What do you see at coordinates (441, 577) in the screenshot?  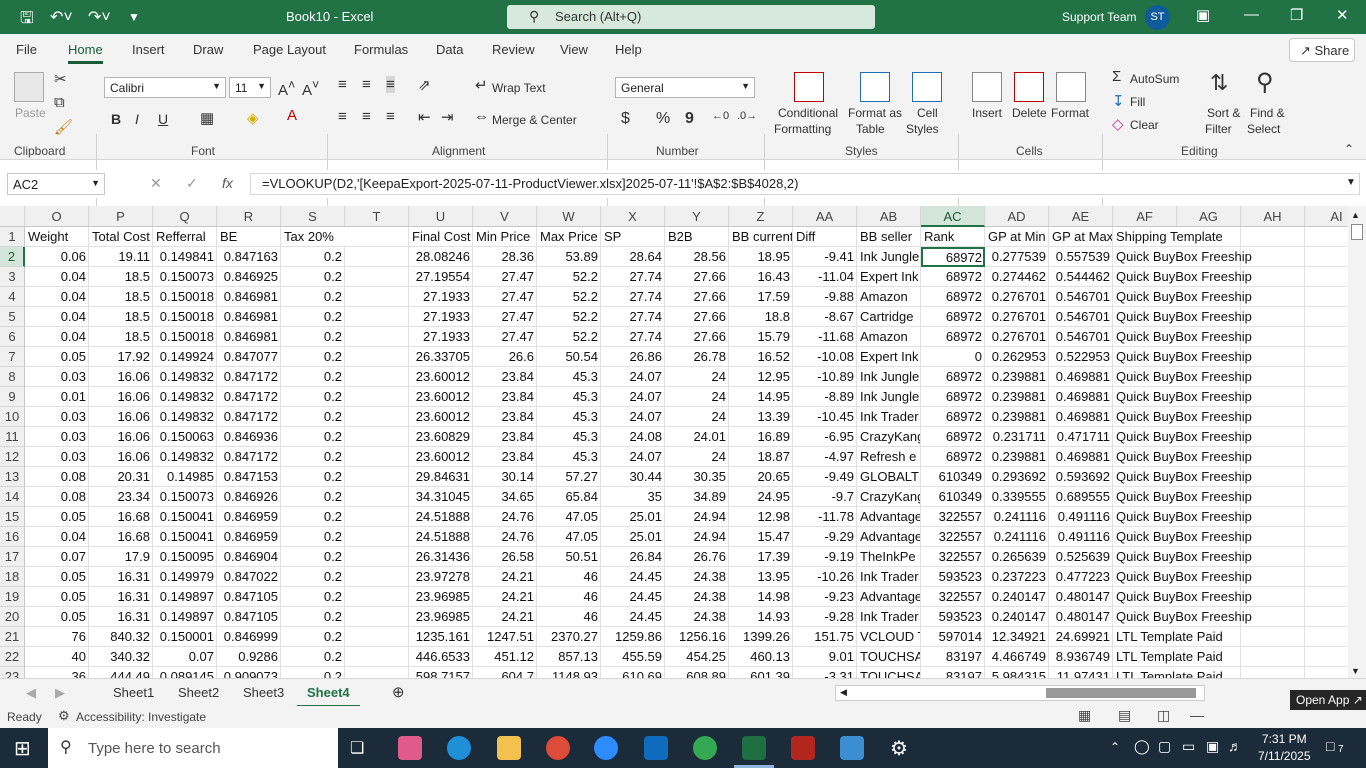 I see `table-cell: 23.97278` at bounding box center [441, 577].